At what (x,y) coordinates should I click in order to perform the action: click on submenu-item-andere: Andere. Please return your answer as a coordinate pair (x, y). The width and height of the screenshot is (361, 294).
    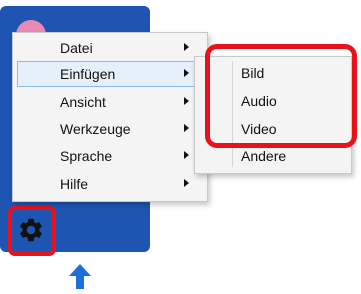
    Looking at the image, I should click on (263, 156).